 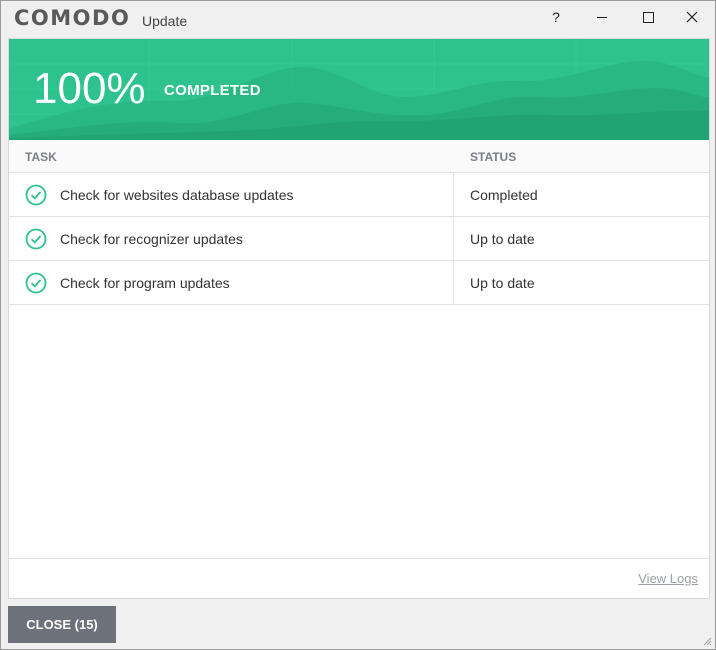 I want to click on title-bar: COMODO Update ?, so click(x=358, y=19).